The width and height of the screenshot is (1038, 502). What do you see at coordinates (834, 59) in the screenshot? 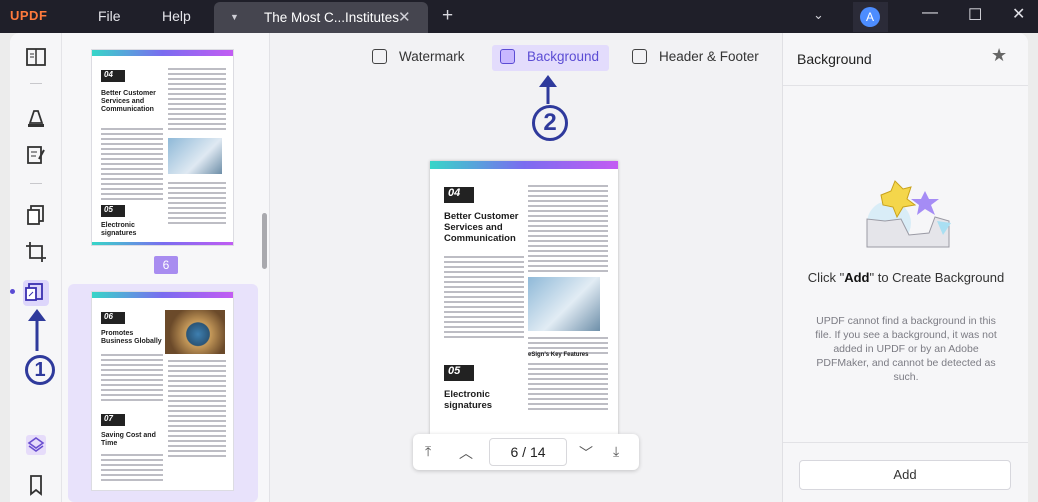
I see `panel-title: Background` at bounding box center [834, 59].